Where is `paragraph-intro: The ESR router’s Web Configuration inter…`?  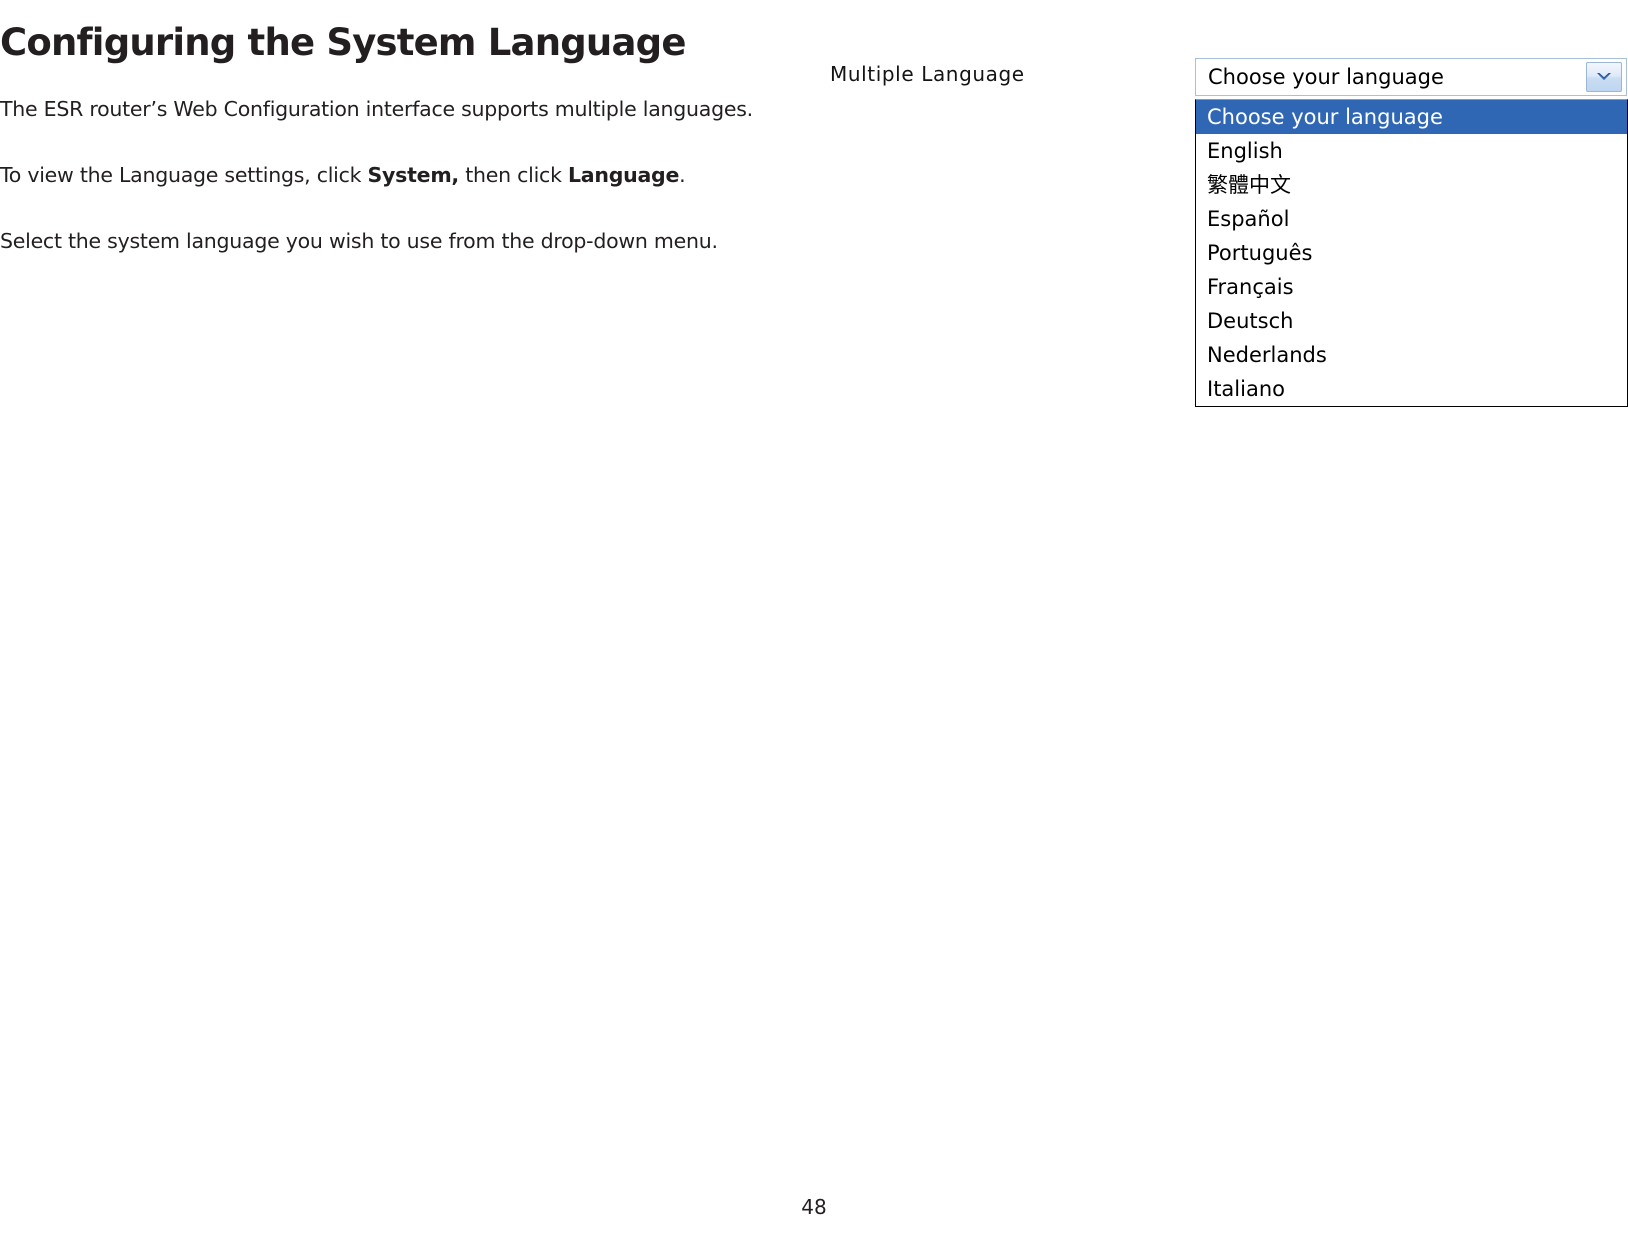
paragraph-intro: The ESR router’s Web Configuration inter… is located at coordinates (395, 109).